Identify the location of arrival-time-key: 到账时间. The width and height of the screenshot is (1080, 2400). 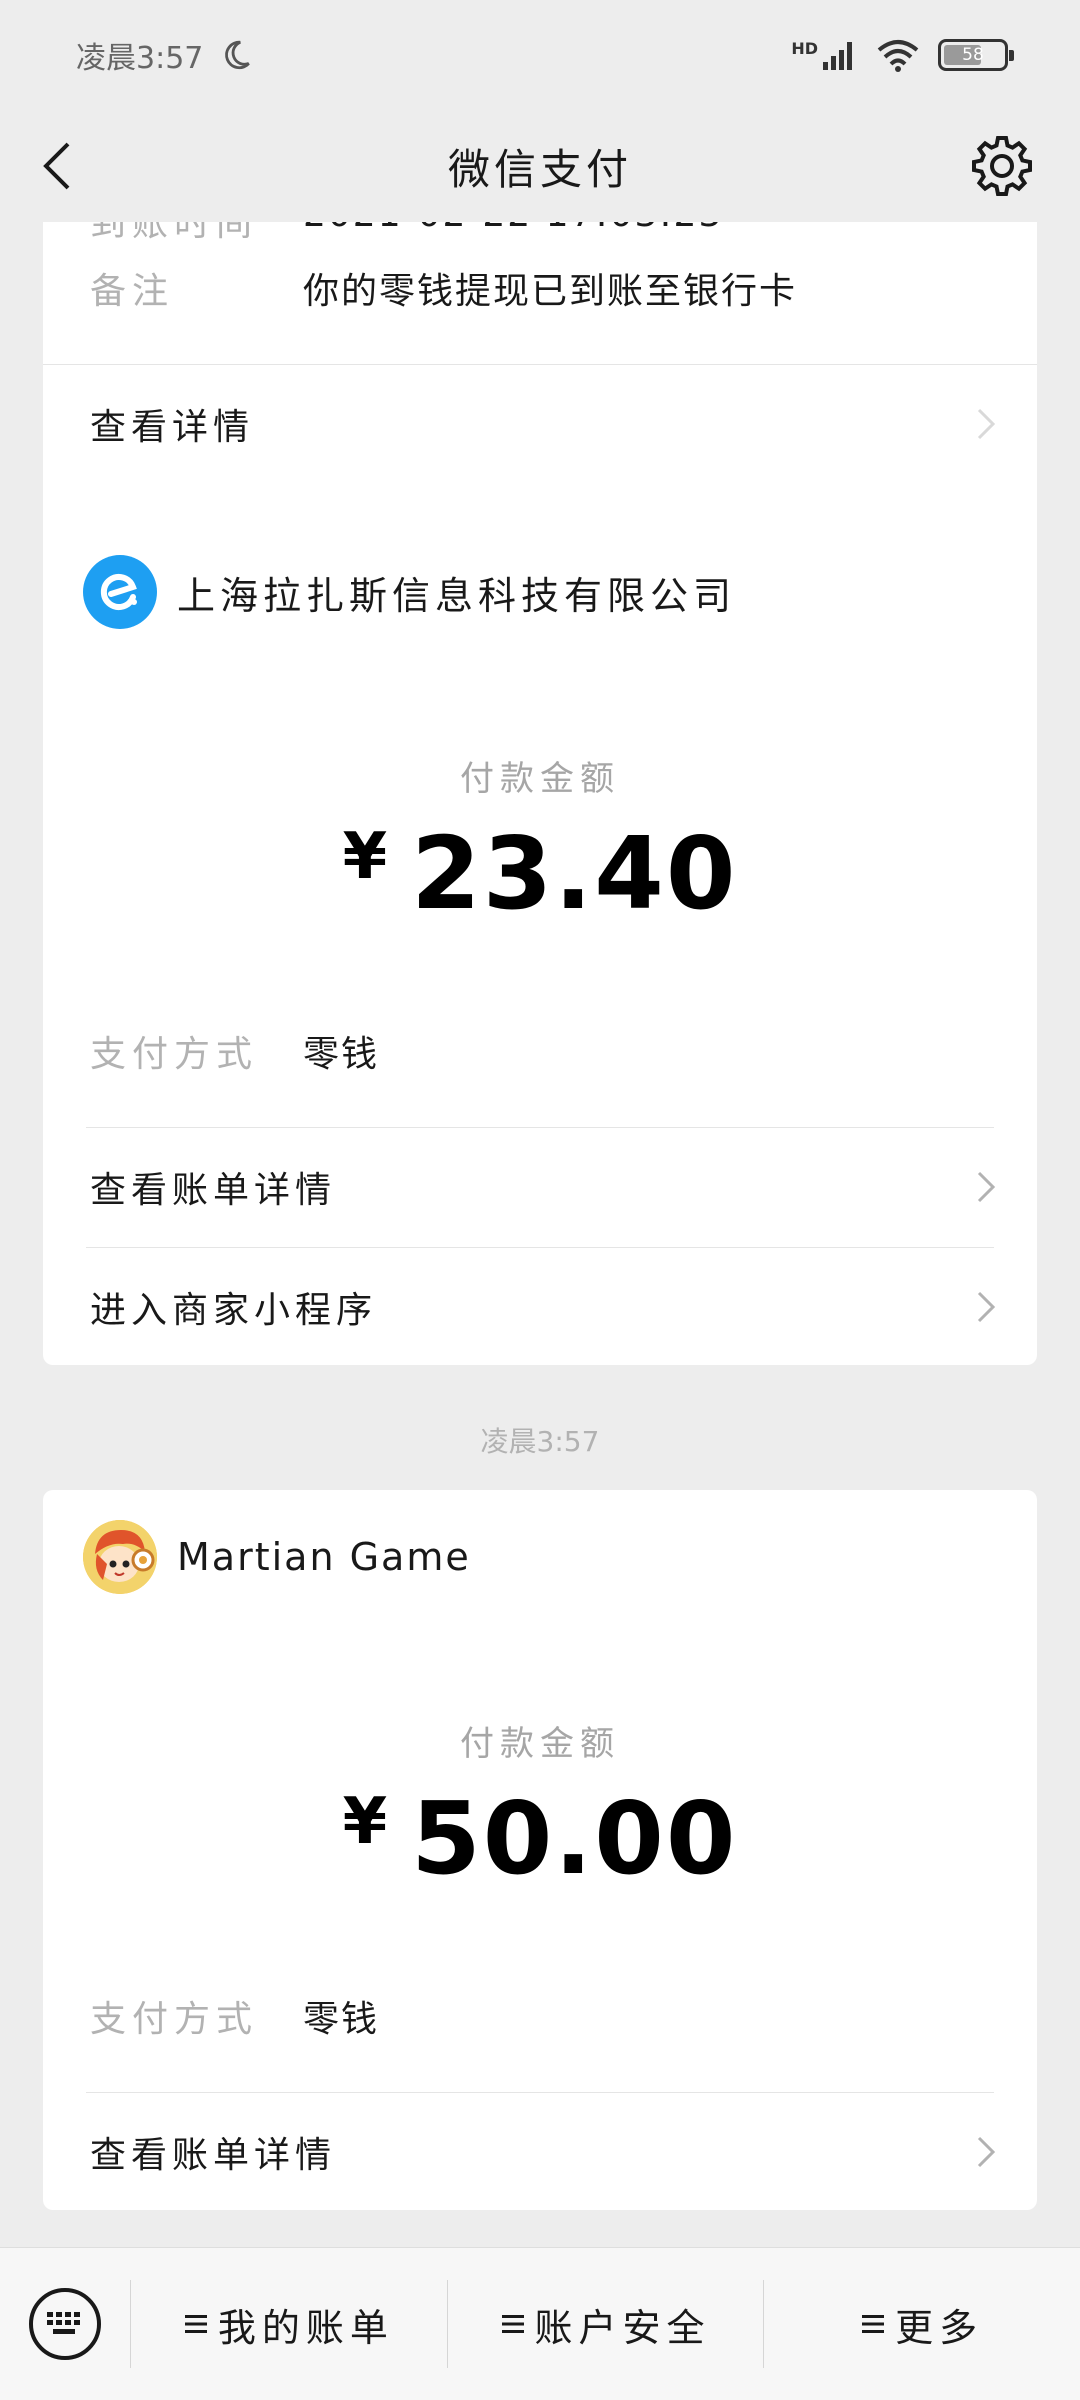
(174, 233).